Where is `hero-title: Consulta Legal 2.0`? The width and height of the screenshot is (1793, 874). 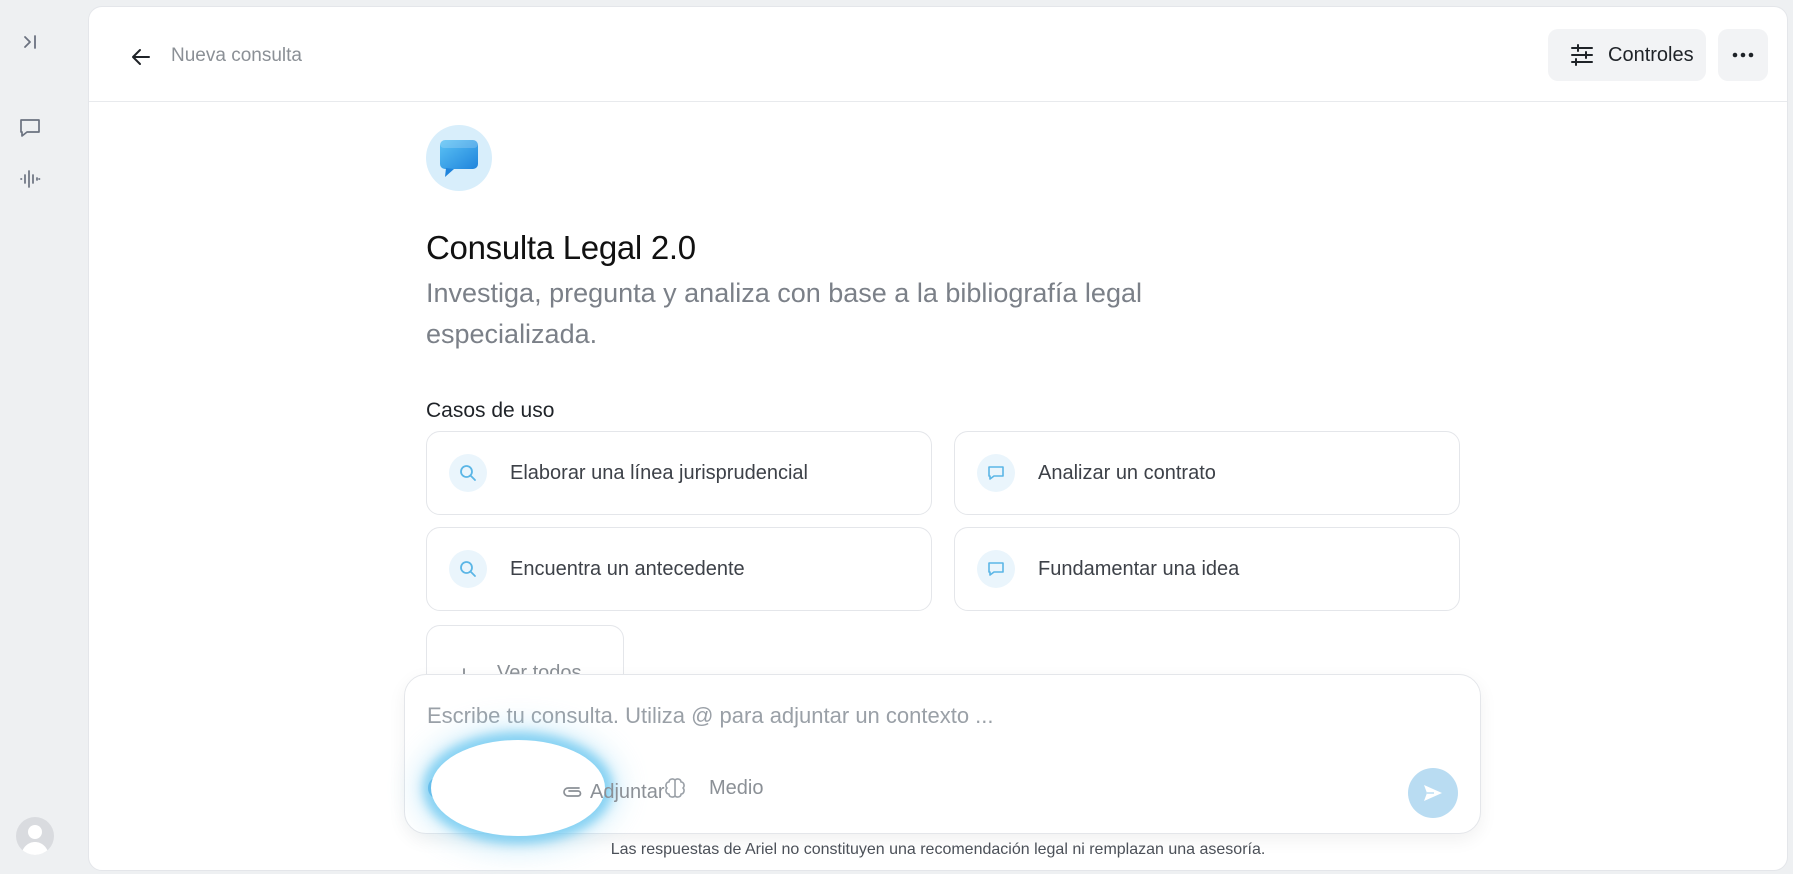
hero-title: Consulta Legal 2.0 is located at coordinates (561, 247).